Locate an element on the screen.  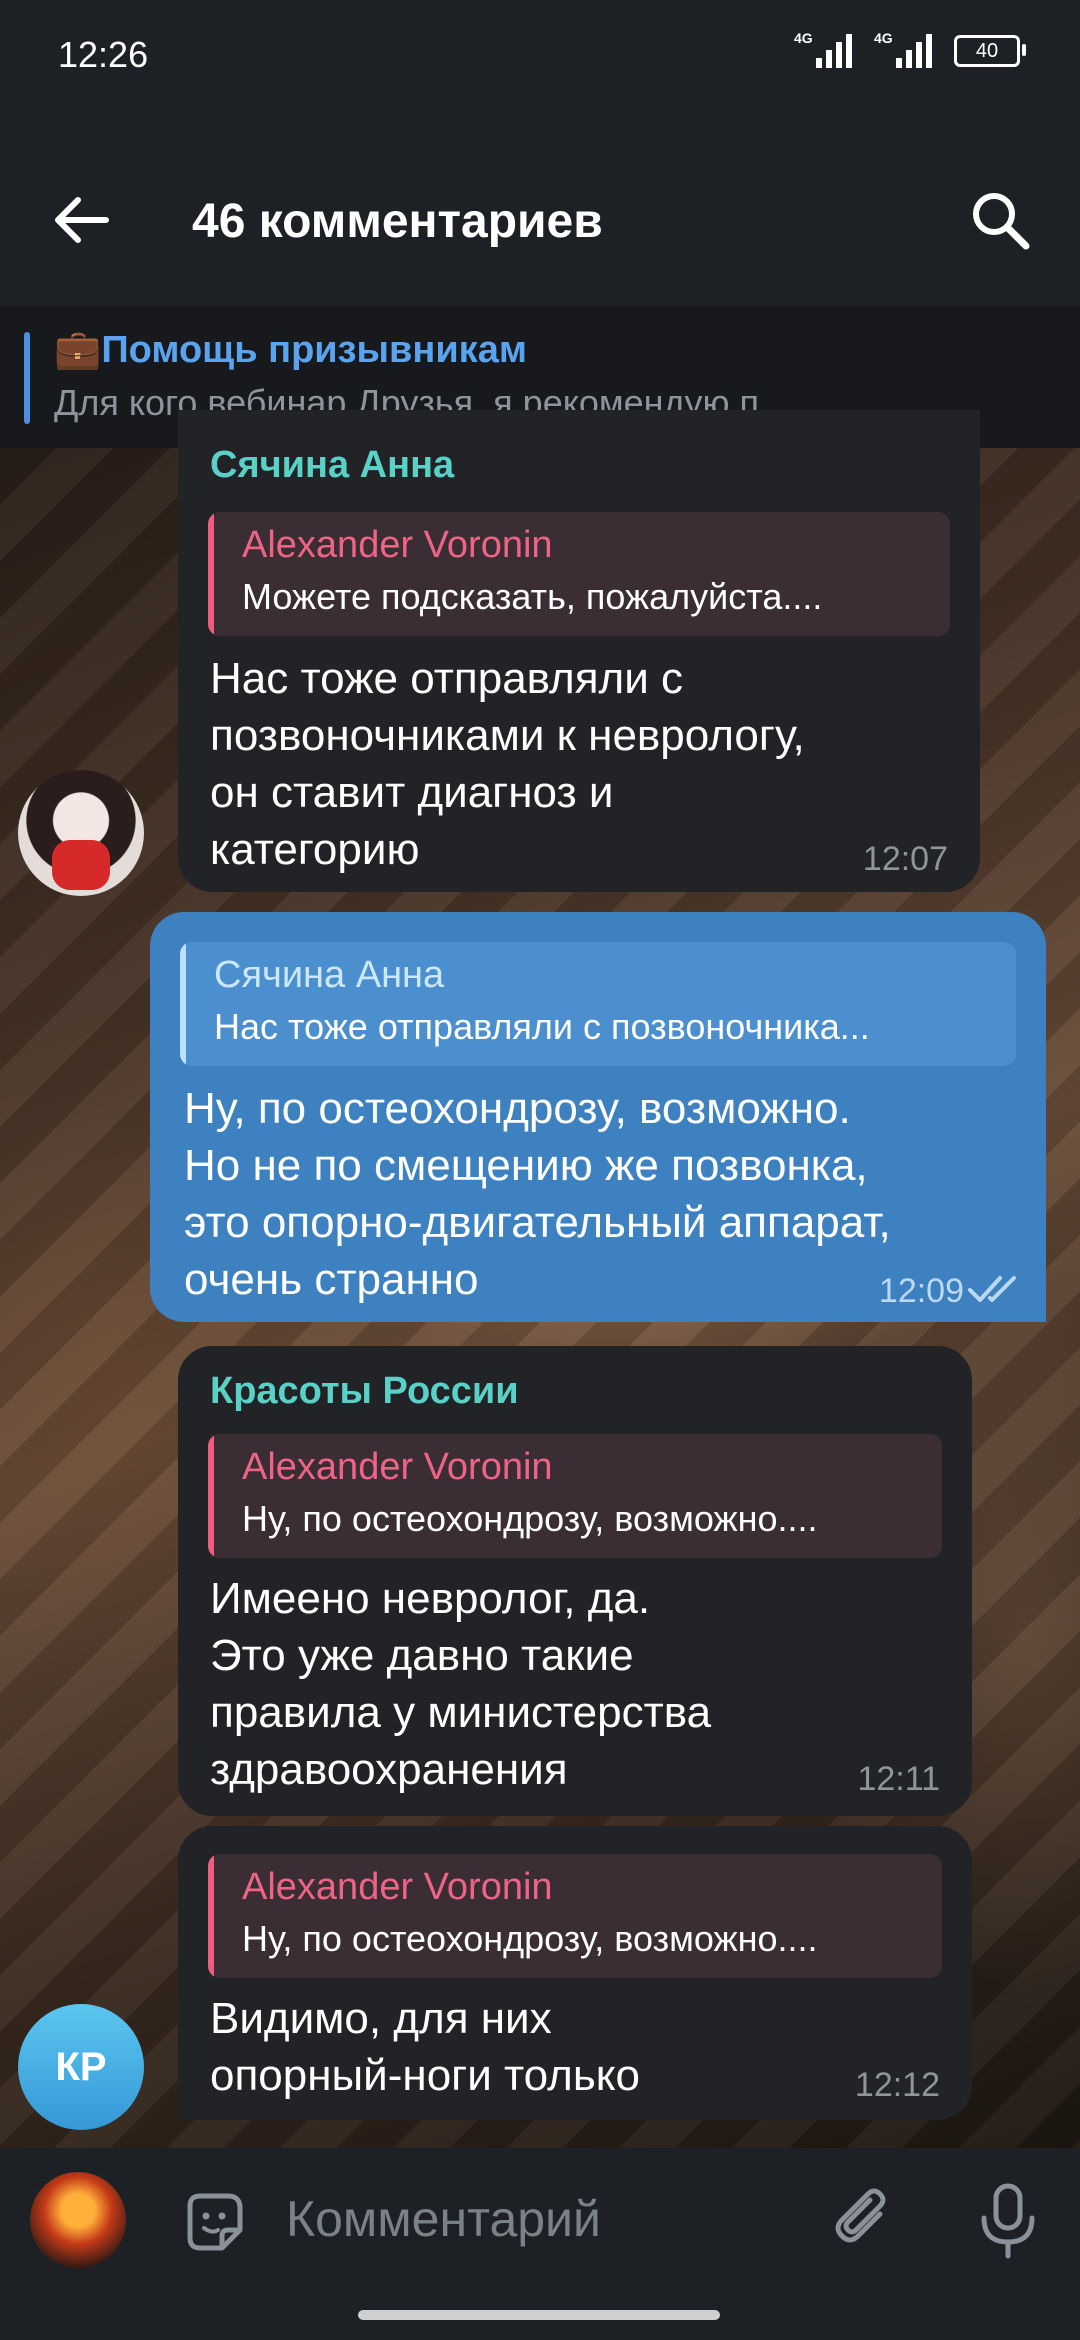
status-bar: 12:26 4G 4G 40 is located at coordinates (540, 55).